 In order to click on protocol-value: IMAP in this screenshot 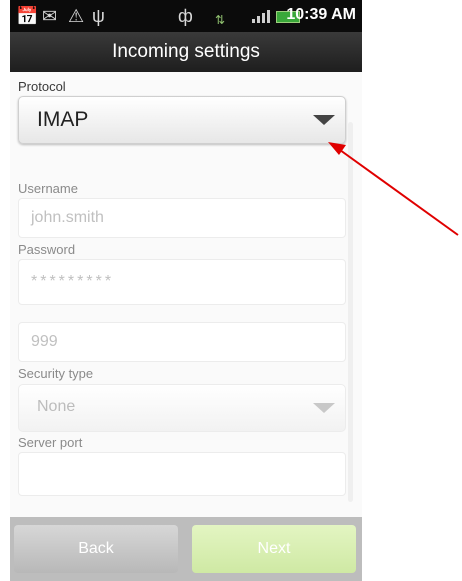, I will do `click(63, 119)`.